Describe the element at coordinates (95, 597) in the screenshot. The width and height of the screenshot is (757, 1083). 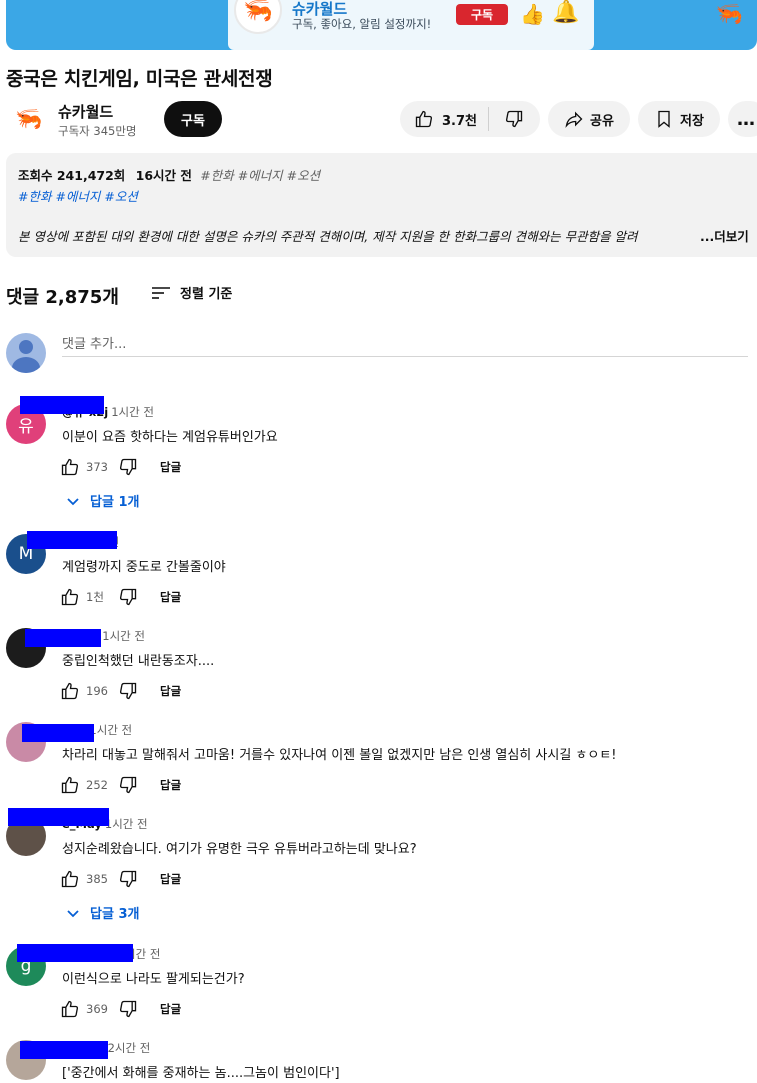
I see `comment-like-count: 1천` at that location.